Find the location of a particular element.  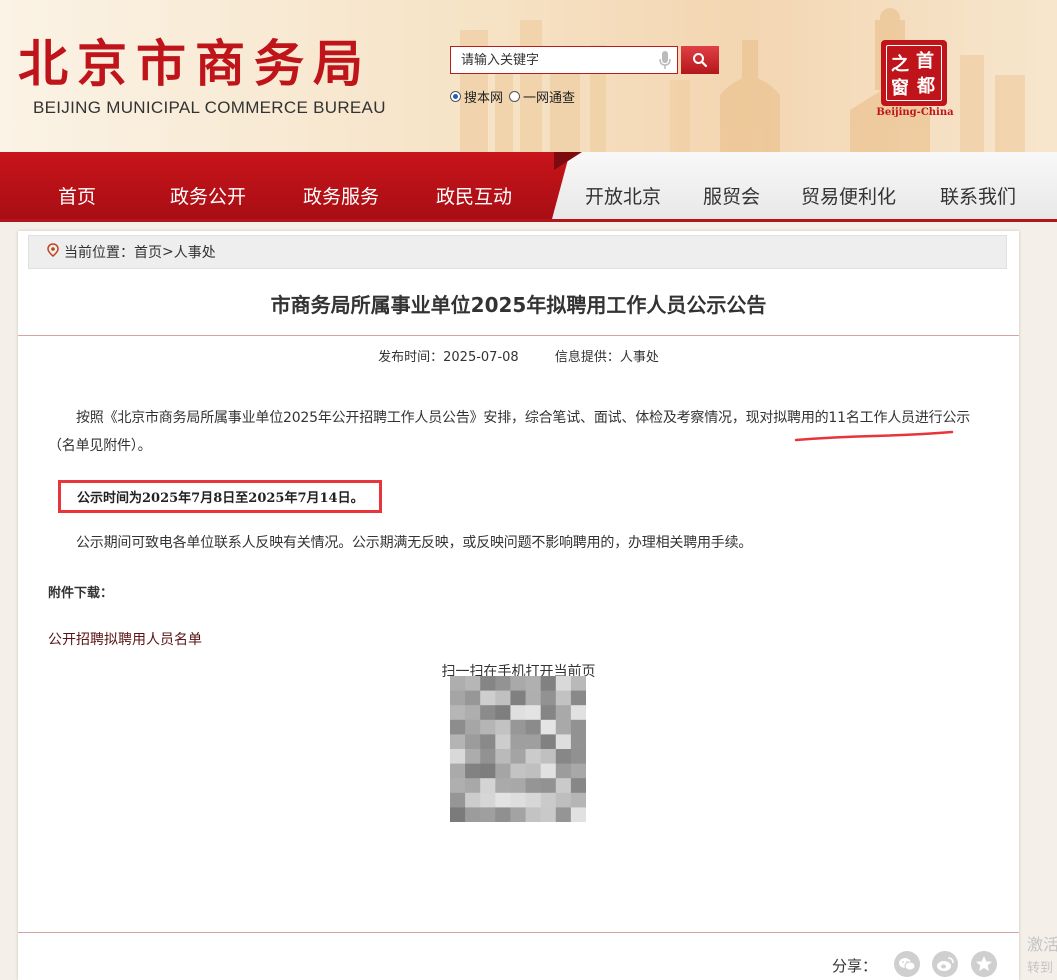

favorite-icon is located at coordinates (984, 963).